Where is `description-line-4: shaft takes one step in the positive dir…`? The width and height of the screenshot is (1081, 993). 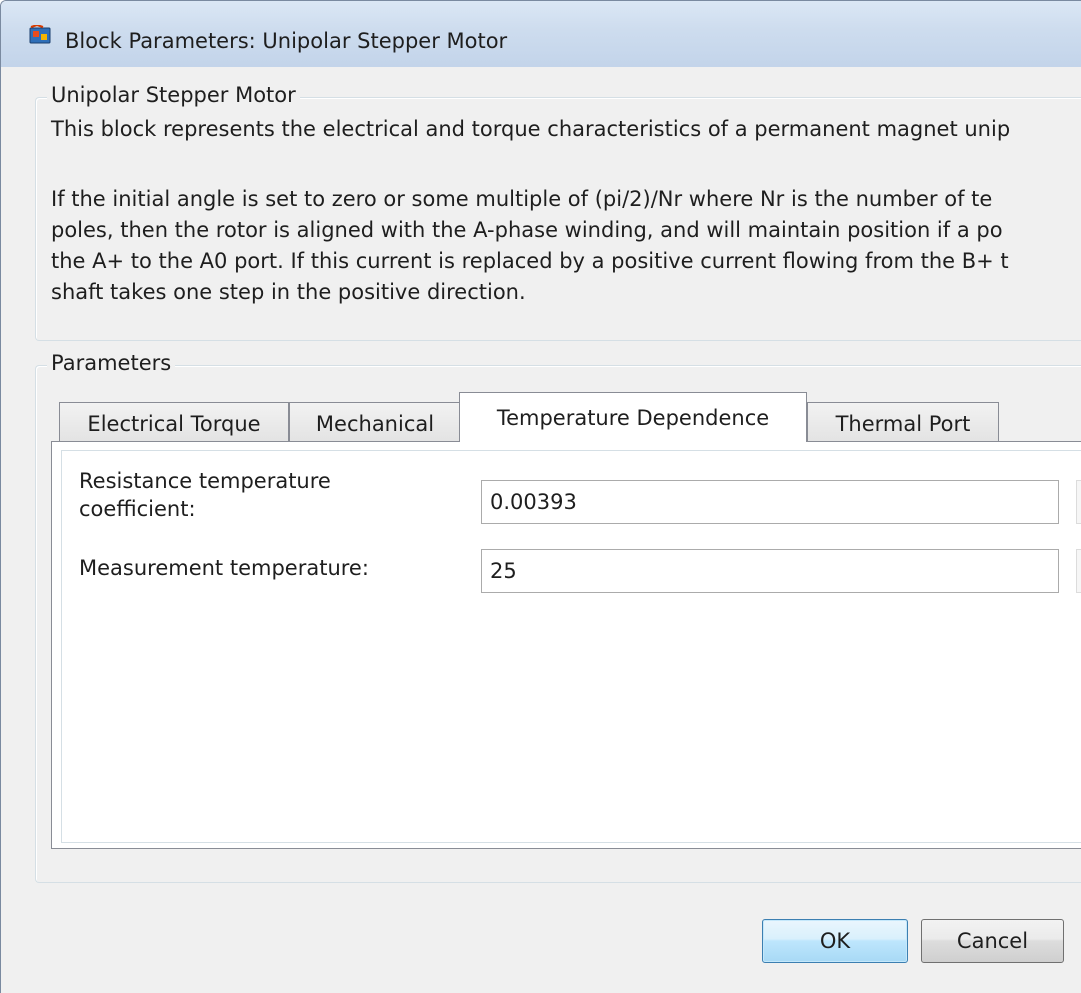 description-line-4: shaft takes one step in the positive dir… is located at coordinates (288, 292).